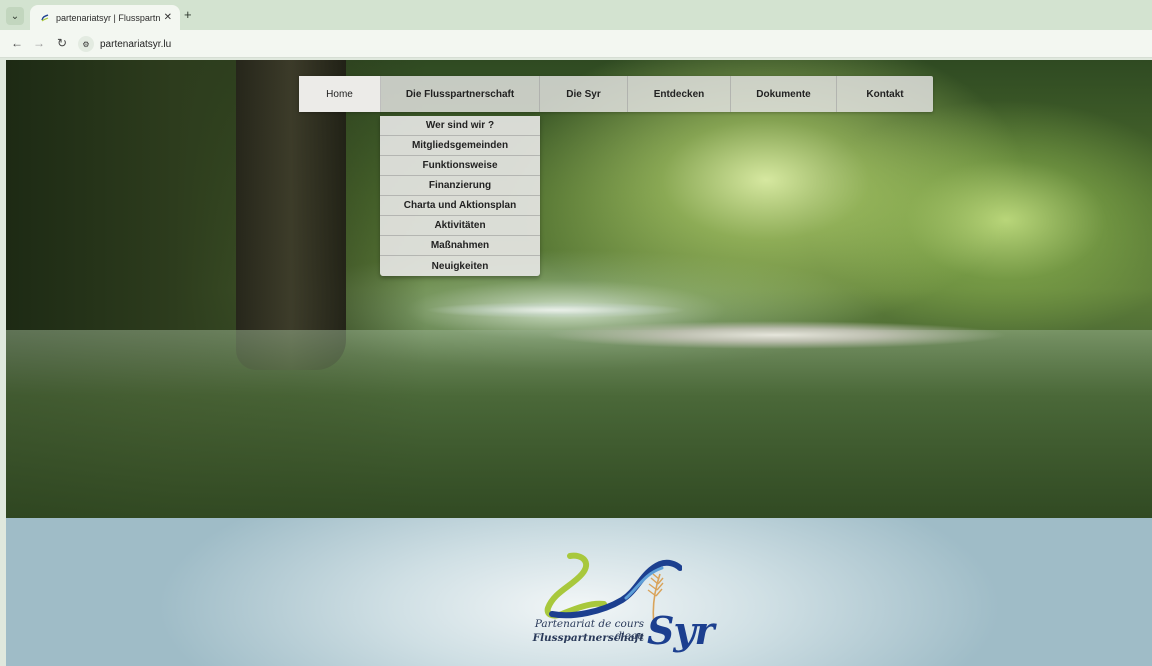 This screenshot has width=1152, height=666. What do you see at coordinates (460, 166) in the screenshot?
I see `dropdown-item-funktionsweise: Funktionsweise` at bounding box center [460, 166].